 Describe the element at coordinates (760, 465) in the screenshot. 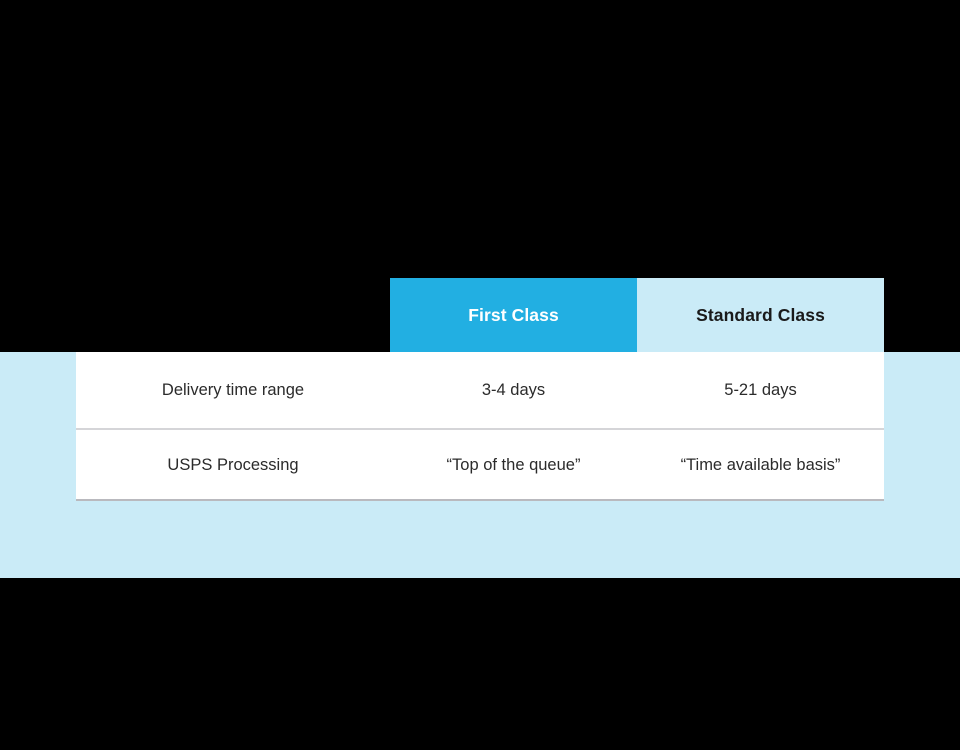

I see `cell-usps-processing-standard-class: “Time available basis”` at that location.